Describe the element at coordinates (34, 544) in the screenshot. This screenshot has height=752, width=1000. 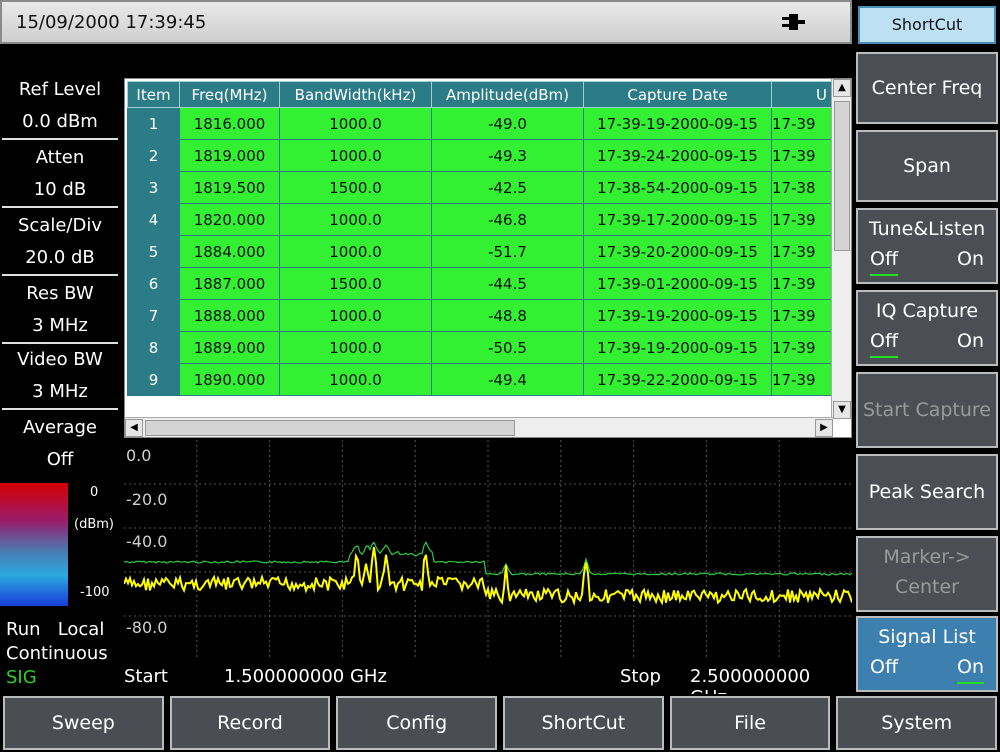
I see `color-gradient` at that location.